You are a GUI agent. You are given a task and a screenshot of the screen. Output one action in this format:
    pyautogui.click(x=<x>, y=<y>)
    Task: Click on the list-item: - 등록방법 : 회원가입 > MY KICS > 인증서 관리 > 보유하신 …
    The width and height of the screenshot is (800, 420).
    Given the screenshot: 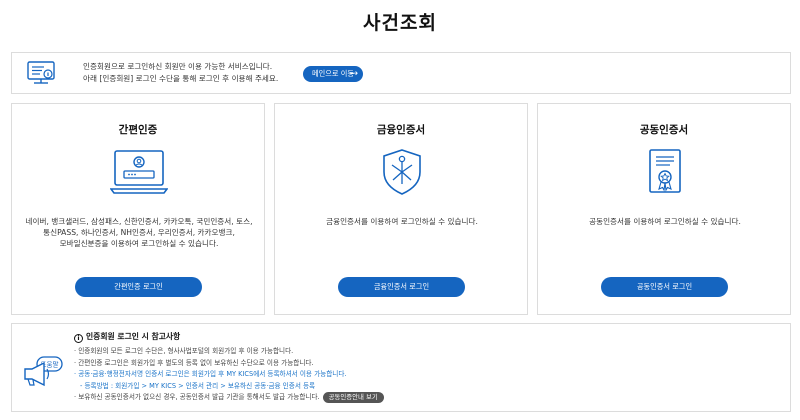 What is the action you would take?
    pyautogui.click(x=198, y=385)
    